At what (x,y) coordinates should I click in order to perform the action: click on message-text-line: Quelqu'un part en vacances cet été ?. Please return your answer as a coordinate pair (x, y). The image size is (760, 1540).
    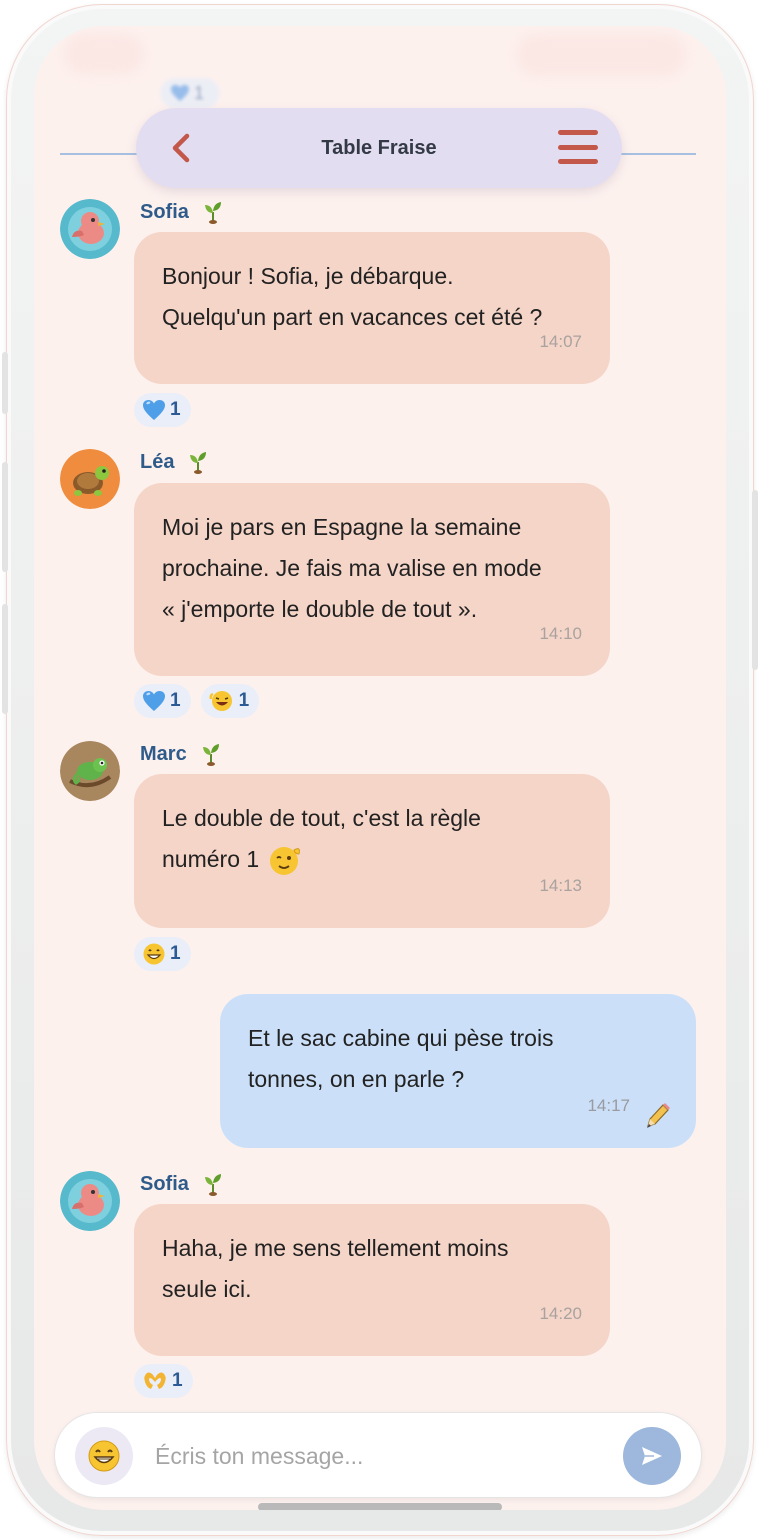
    Looking at the image, I should click on (352, 317).